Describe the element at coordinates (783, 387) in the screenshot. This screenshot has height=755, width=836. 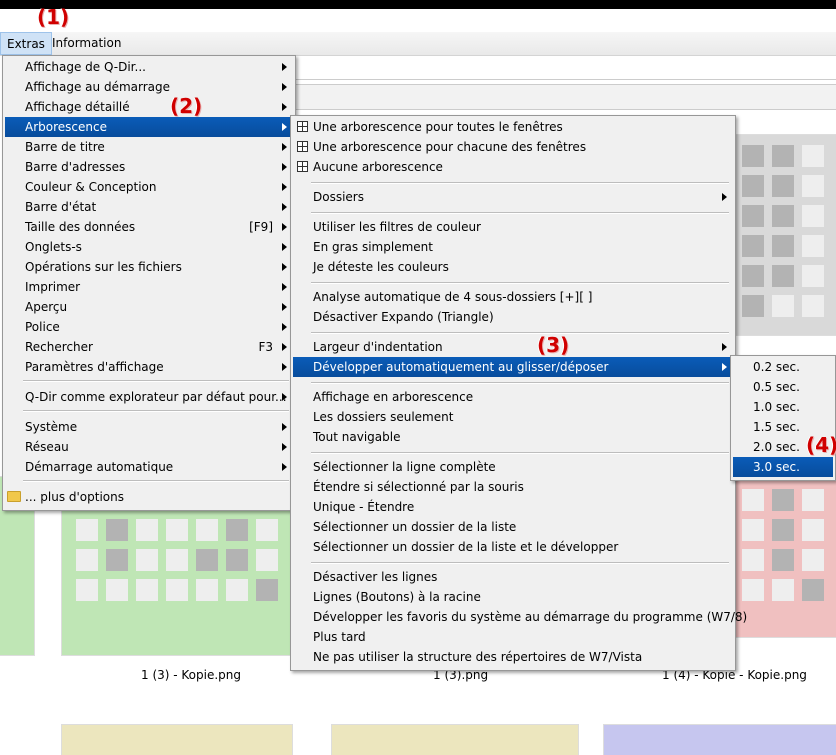
I see `menu-item-0-5-sec: 0.5 sec.` at that location.